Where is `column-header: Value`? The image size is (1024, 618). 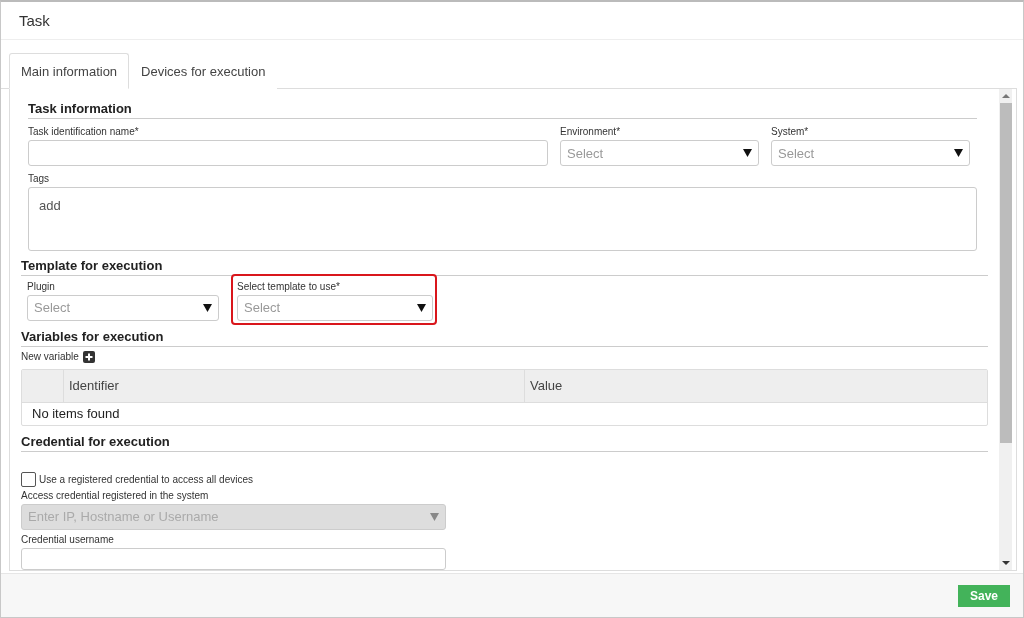
column-header: Value is located at coordinates (755, 385).